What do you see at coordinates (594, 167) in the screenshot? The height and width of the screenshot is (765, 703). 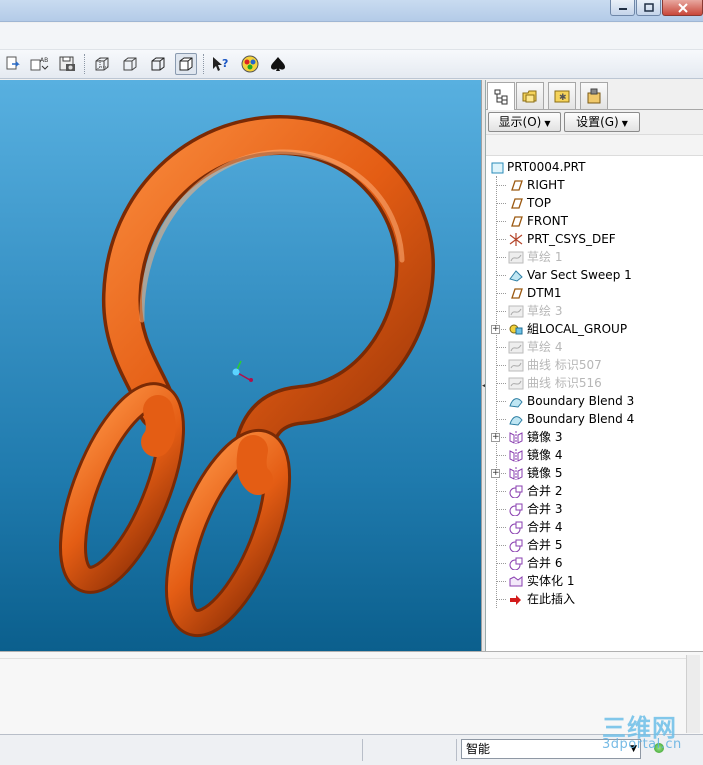 I see `tree-item: PRT0004.PRT` at bounding box center [594, 167].